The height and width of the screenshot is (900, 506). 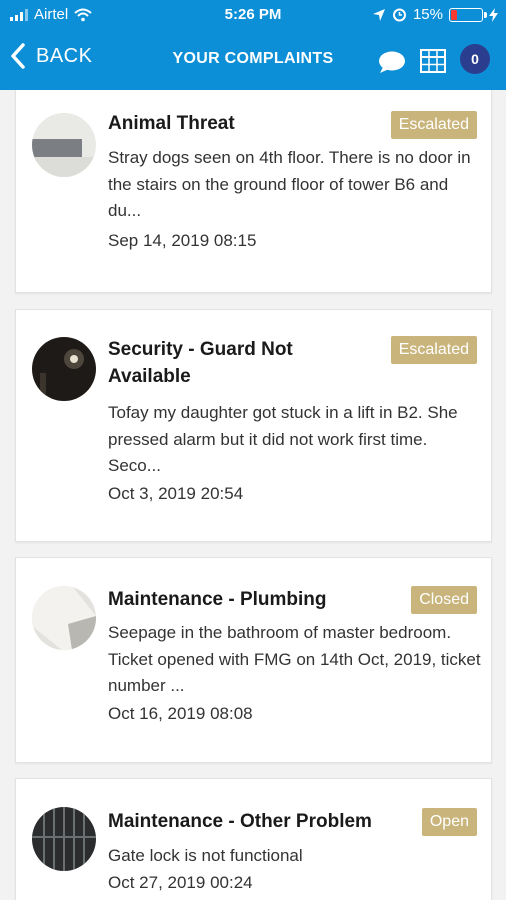 What do you see at coordinates (468, 14) in the screenshot?
I see `battery-icon` at bounding box center [468, 14].